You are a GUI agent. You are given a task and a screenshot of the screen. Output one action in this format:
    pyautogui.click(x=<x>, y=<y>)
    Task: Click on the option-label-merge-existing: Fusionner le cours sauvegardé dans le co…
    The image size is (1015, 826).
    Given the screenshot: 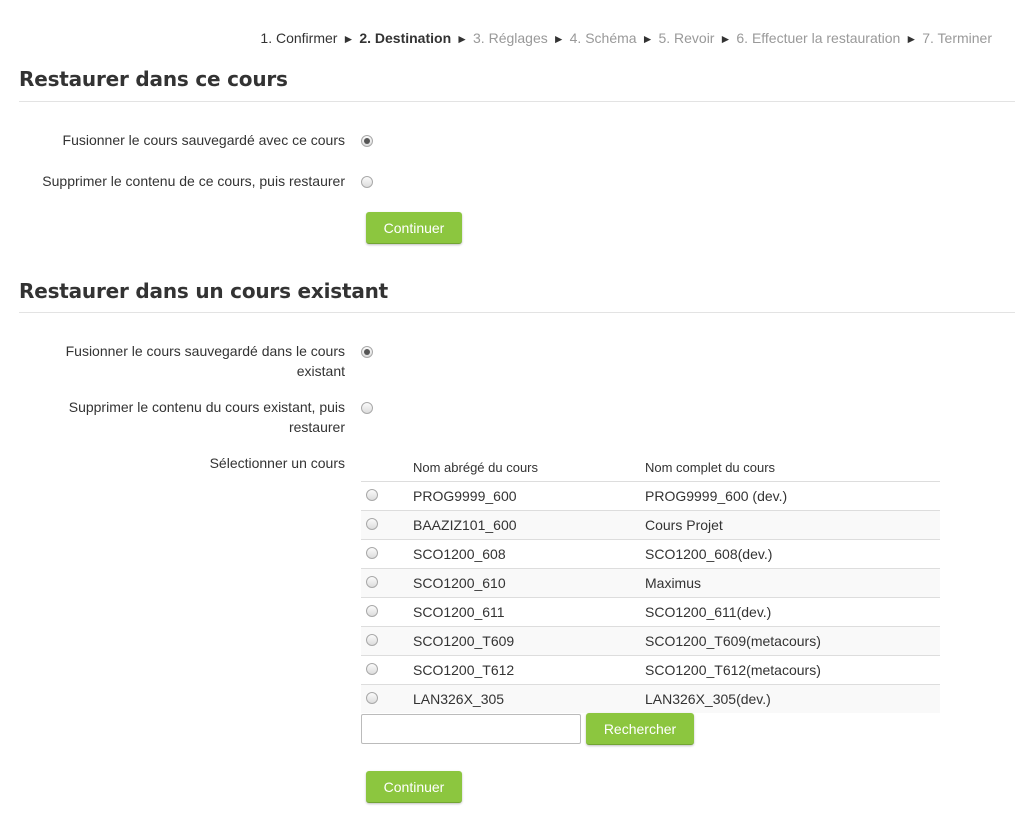 What is the action you would take?
    pyautogui.click(x=205, y=361)
    